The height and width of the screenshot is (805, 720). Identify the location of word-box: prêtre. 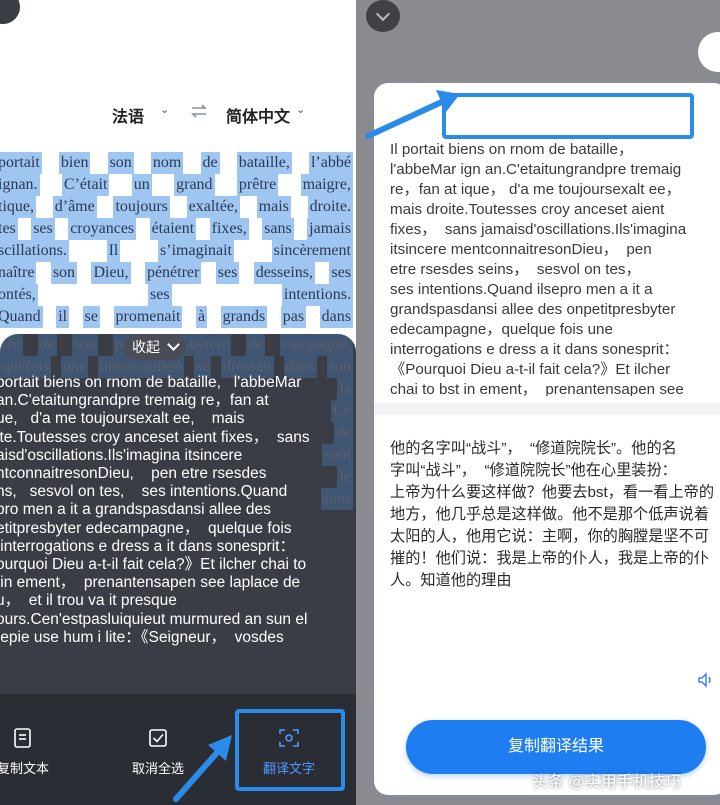
(257, 185).